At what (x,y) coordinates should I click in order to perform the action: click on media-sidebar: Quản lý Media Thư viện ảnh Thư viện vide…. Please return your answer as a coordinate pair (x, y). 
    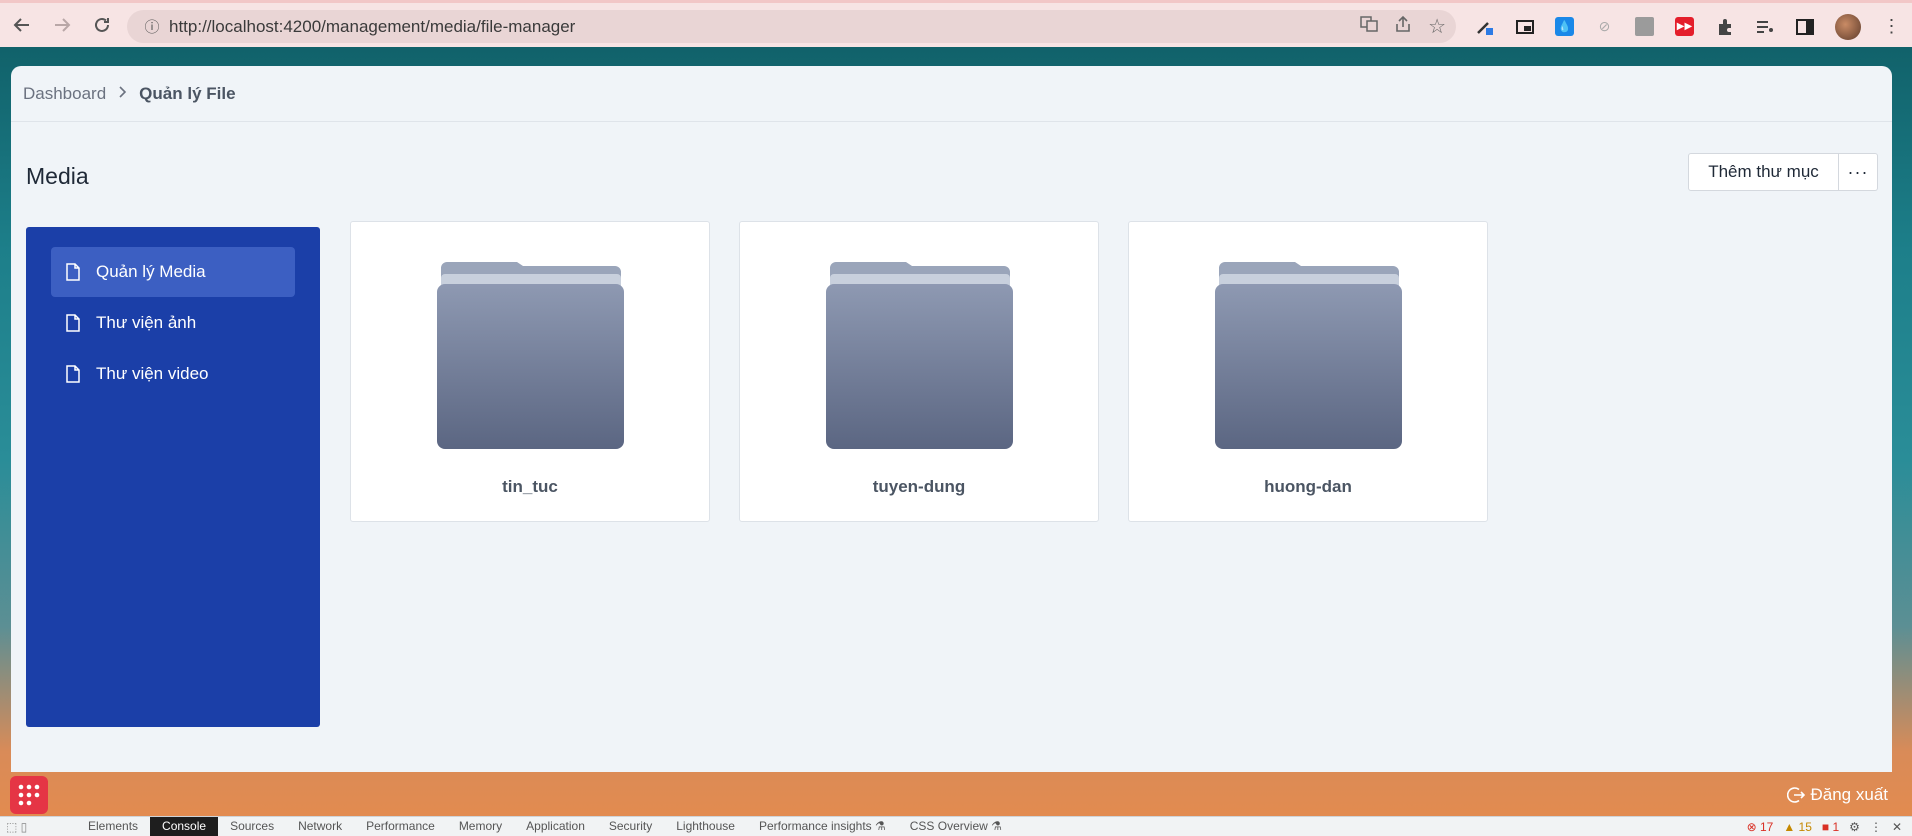
    Looking at the image, I should click on (173, 477).